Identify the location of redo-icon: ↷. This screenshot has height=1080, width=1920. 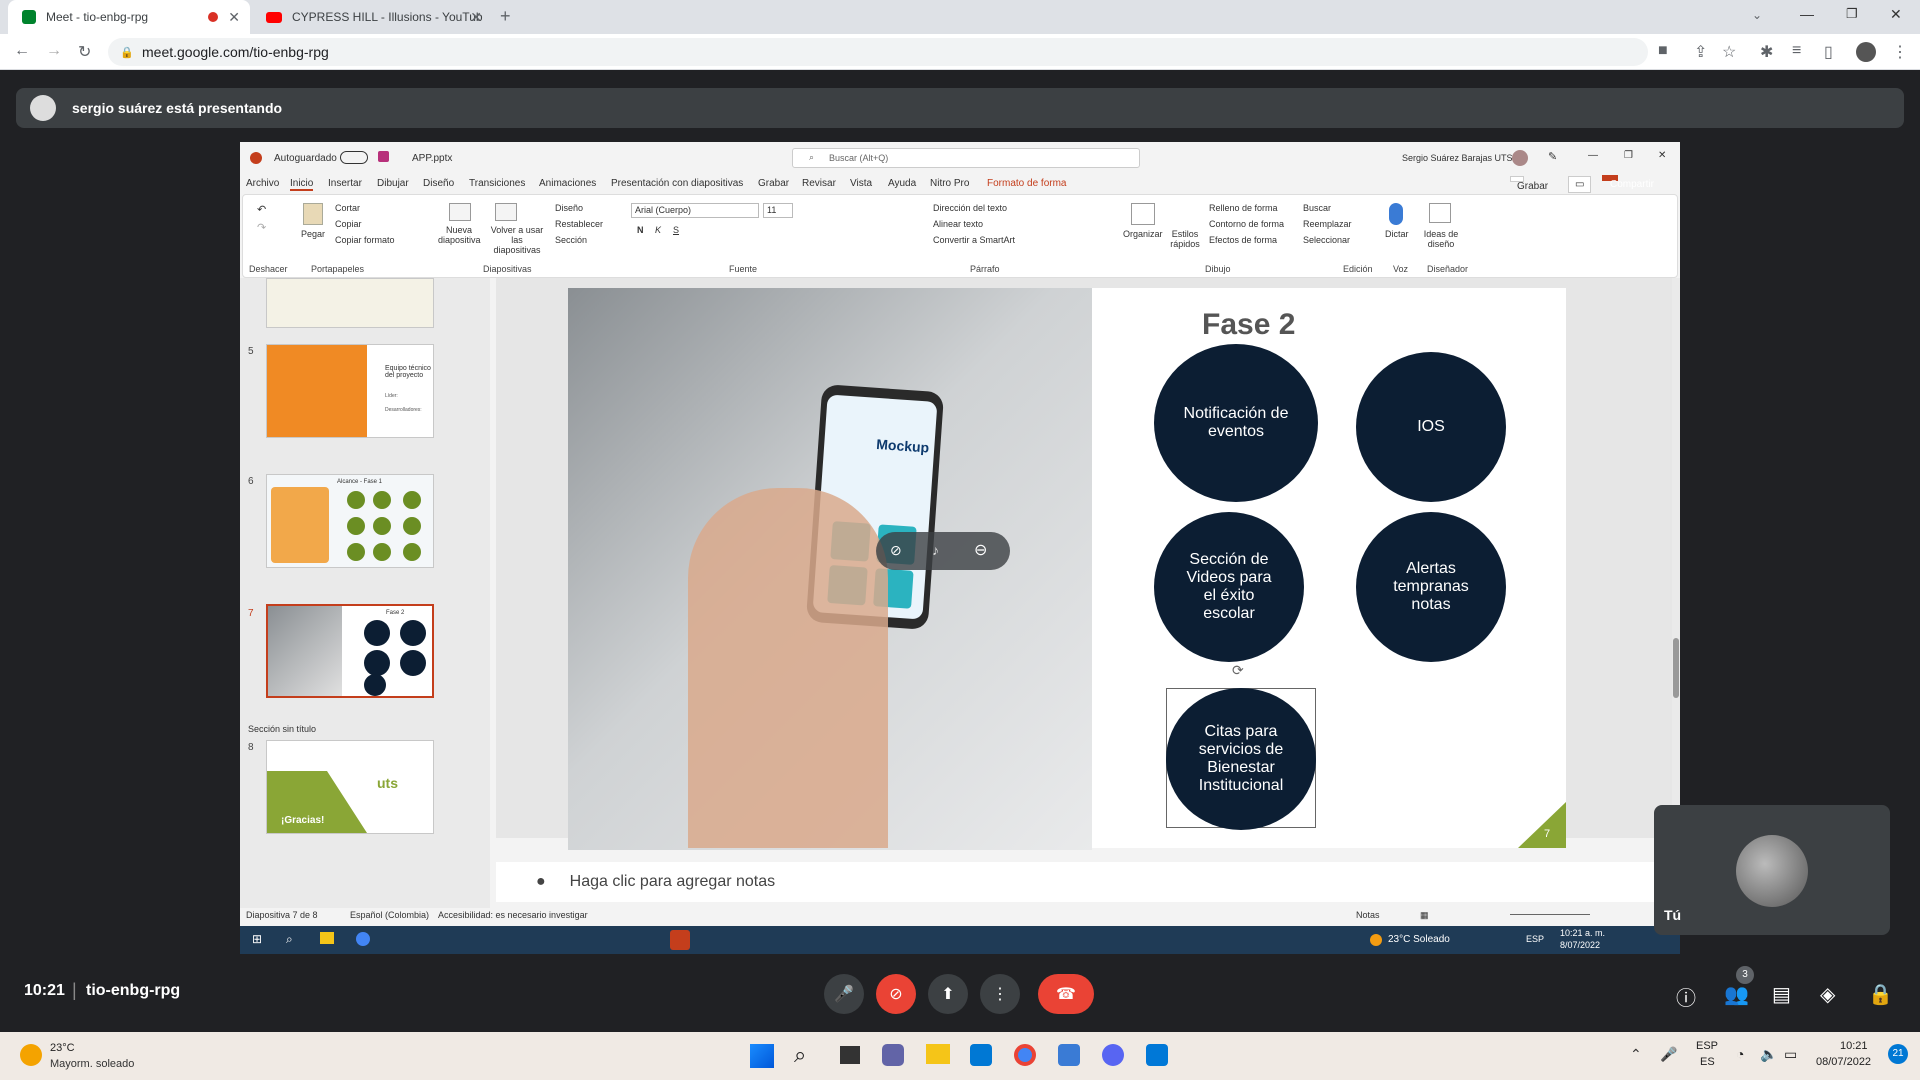
(261, 227).